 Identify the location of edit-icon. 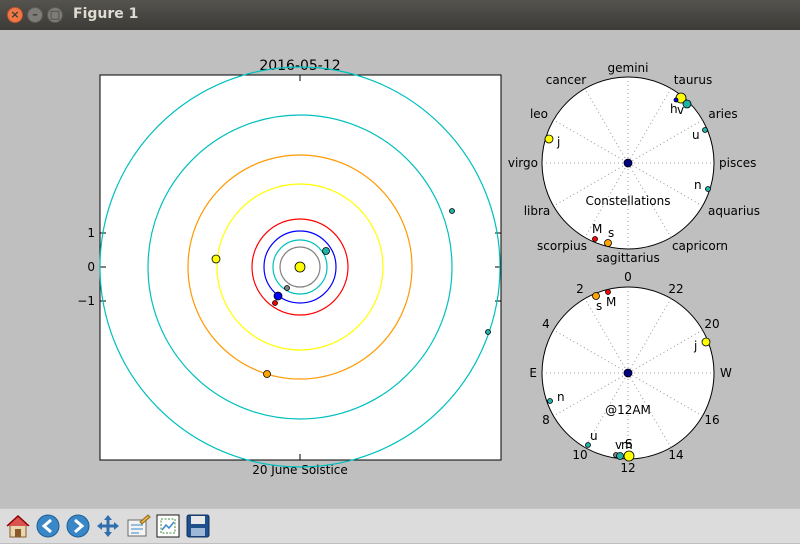
(139, 525).